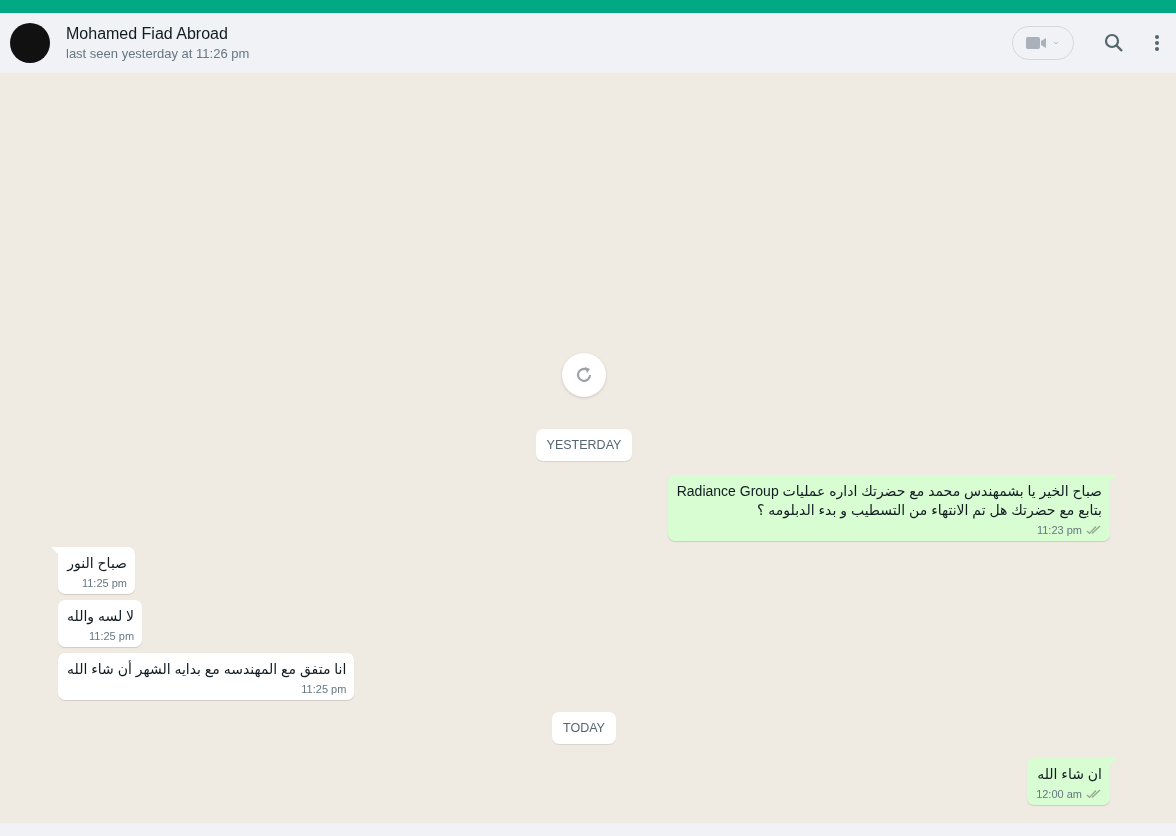  I want to click on message-text: صباح النور, so click(97, 563).